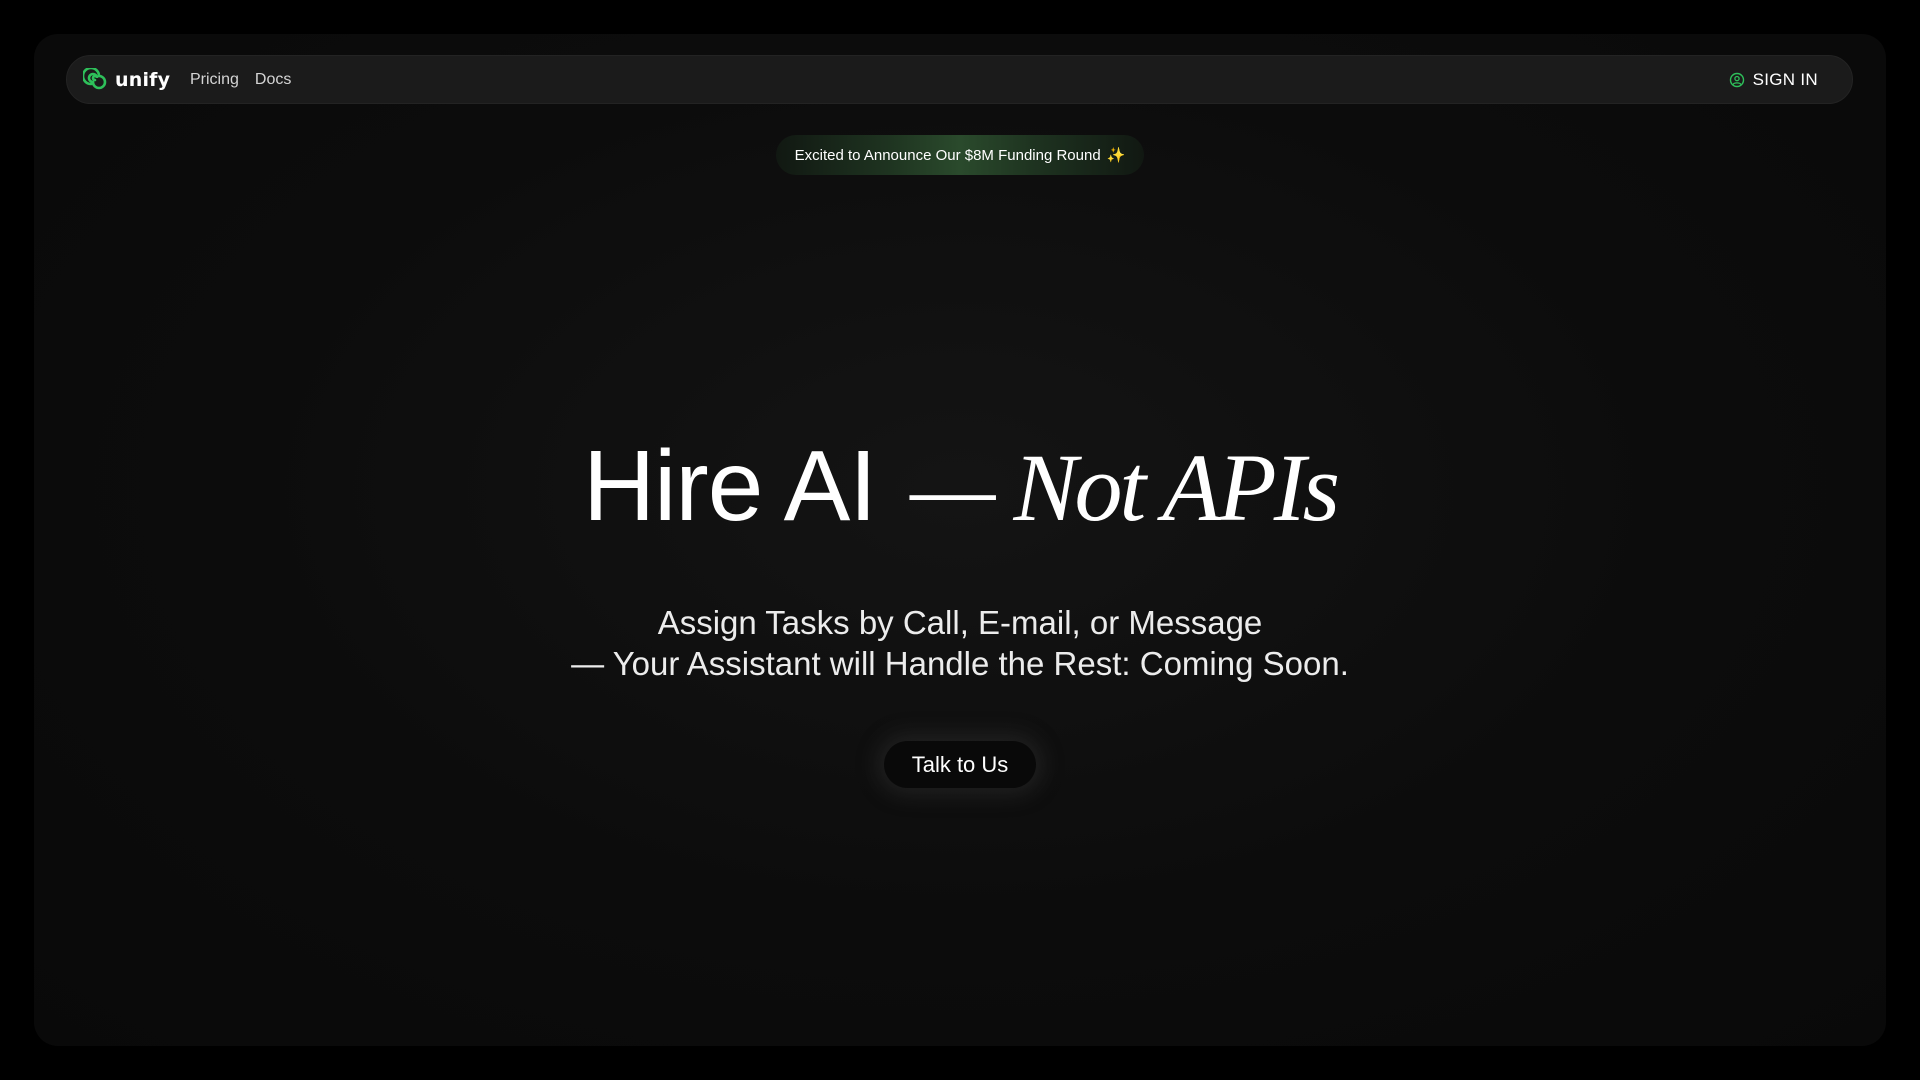 Image resolution: width=1920 pixels, height=1080 pixels. What do you see at coordinates (95, 78) in the screenshot?
I see `swirl-logo-icon` at bounding box center [95, 78].